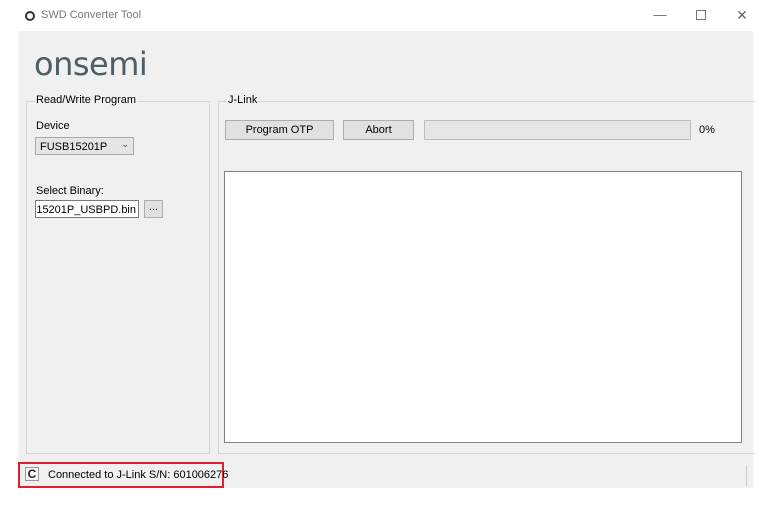 The image size is (769, 506). I want to click on binary-path-input: FUSB15201P_USBPD.bin, so click(87, 209).